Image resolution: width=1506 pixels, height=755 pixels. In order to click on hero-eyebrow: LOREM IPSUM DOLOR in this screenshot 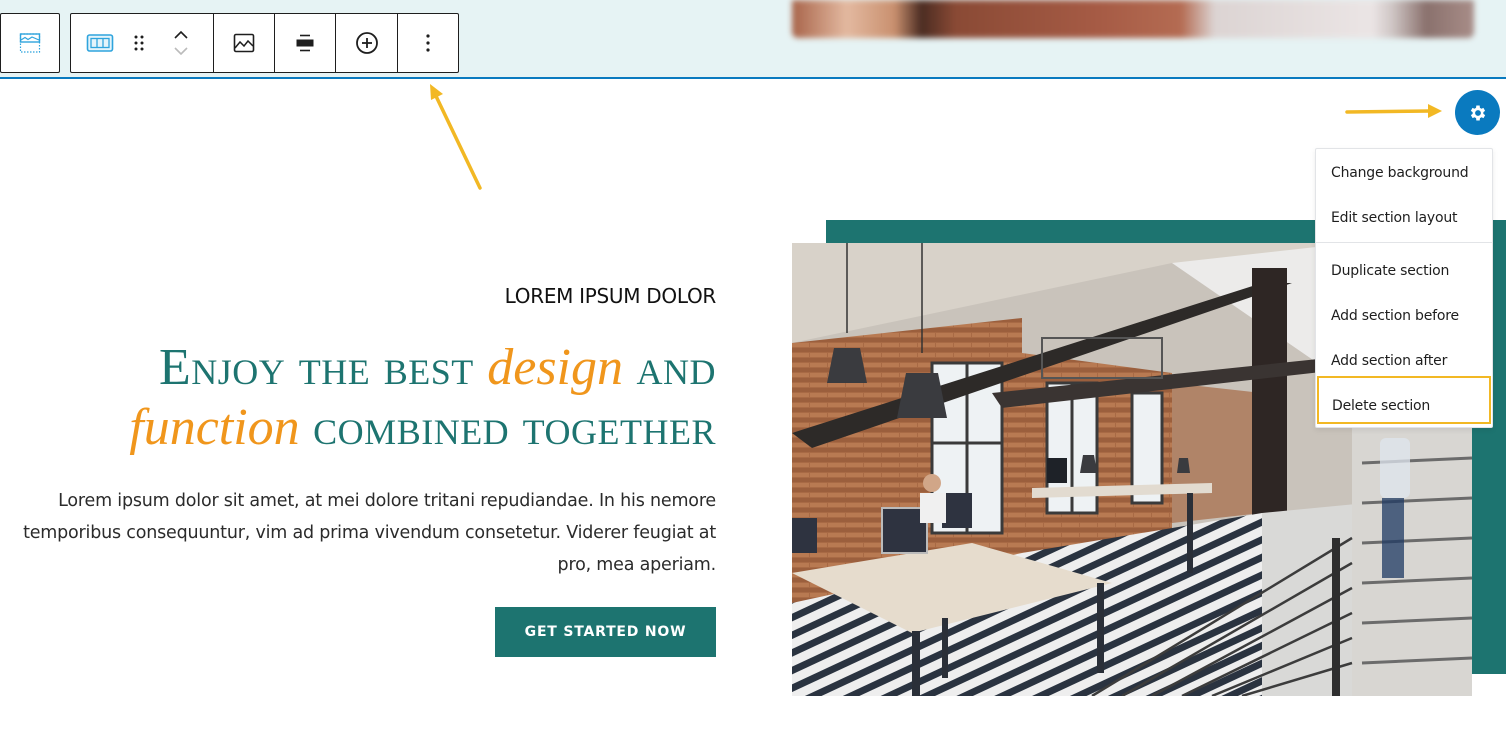, I will do `click(610, 296)`.